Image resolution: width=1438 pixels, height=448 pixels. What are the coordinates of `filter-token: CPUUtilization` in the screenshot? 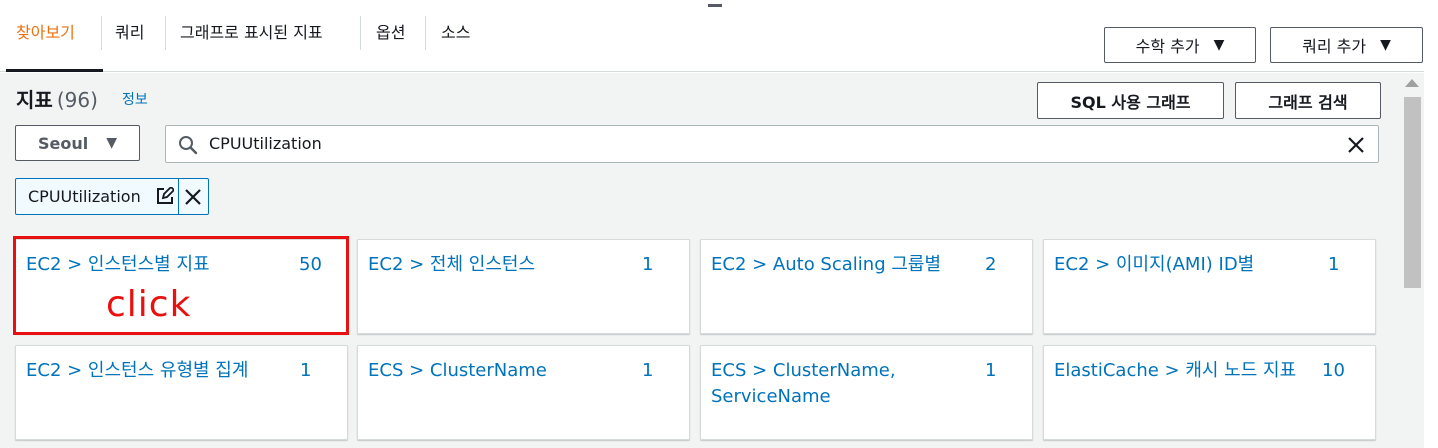 It's located at (112, 196).